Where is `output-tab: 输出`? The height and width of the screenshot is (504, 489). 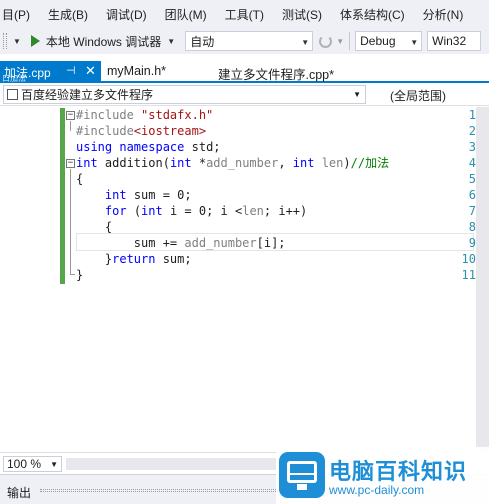 output-tab: 输出 is located at coordinates (19, 492).